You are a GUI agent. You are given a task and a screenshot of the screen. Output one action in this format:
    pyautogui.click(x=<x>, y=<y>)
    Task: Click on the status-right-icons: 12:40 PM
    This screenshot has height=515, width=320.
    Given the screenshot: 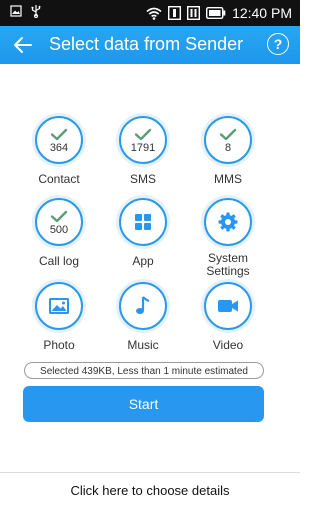 What is the action you would take?
    pyautogui.click(x=219, y=13)
    